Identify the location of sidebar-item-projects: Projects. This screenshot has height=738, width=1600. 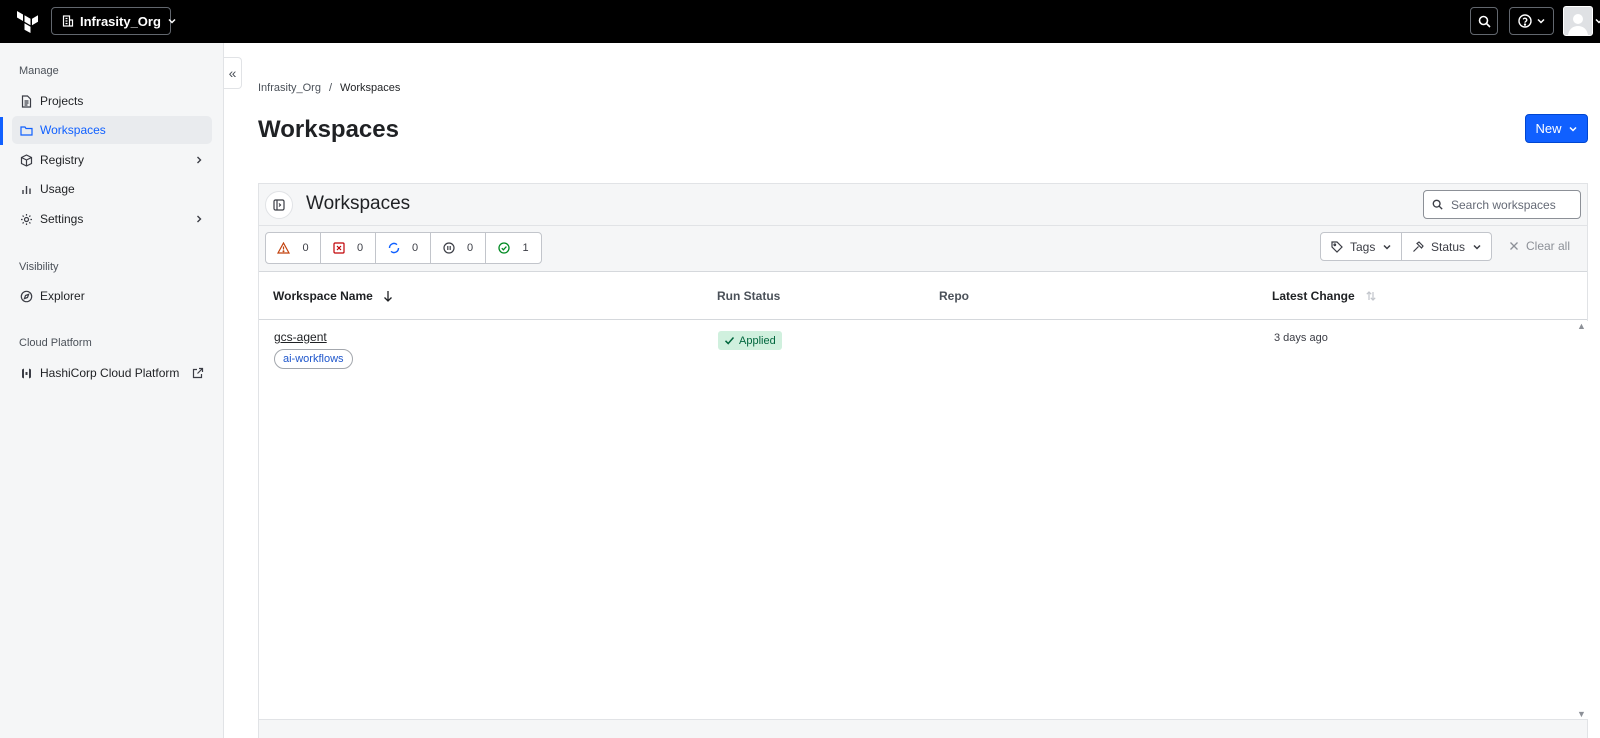
(112, 101).